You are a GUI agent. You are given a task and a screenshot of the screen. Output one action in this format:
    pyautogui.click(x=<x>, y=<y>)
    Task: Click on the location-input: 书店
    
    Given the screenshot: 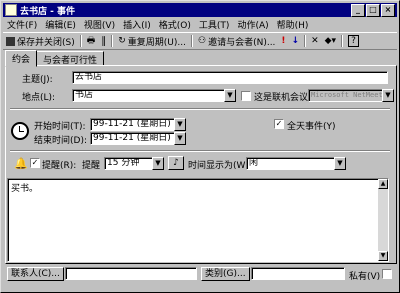 What is the action you would take?
    pyautogui.click(x=149, y=95)
    